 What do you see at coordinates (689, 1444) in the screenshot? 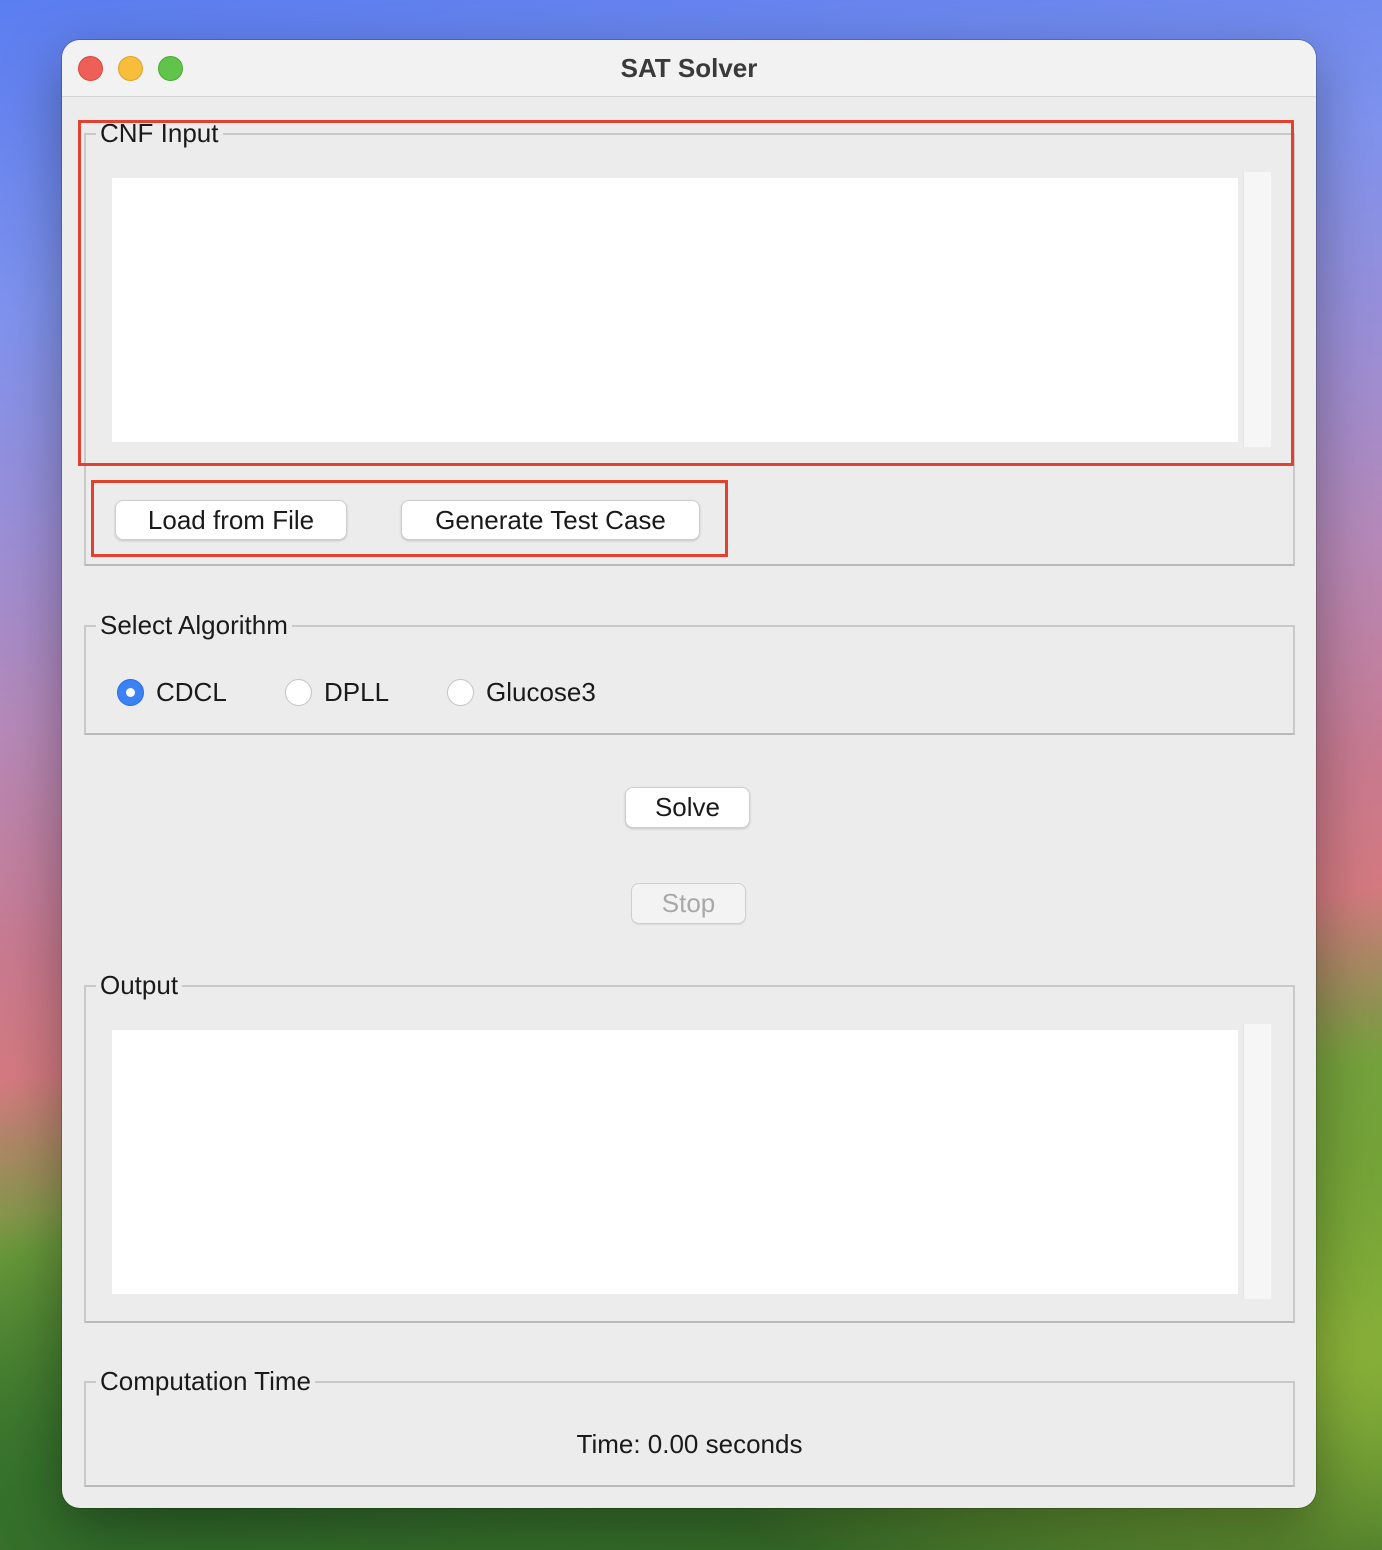
I see `computation-time-value: Time: 0.00 seconds` at bounding box center [689, 1444].